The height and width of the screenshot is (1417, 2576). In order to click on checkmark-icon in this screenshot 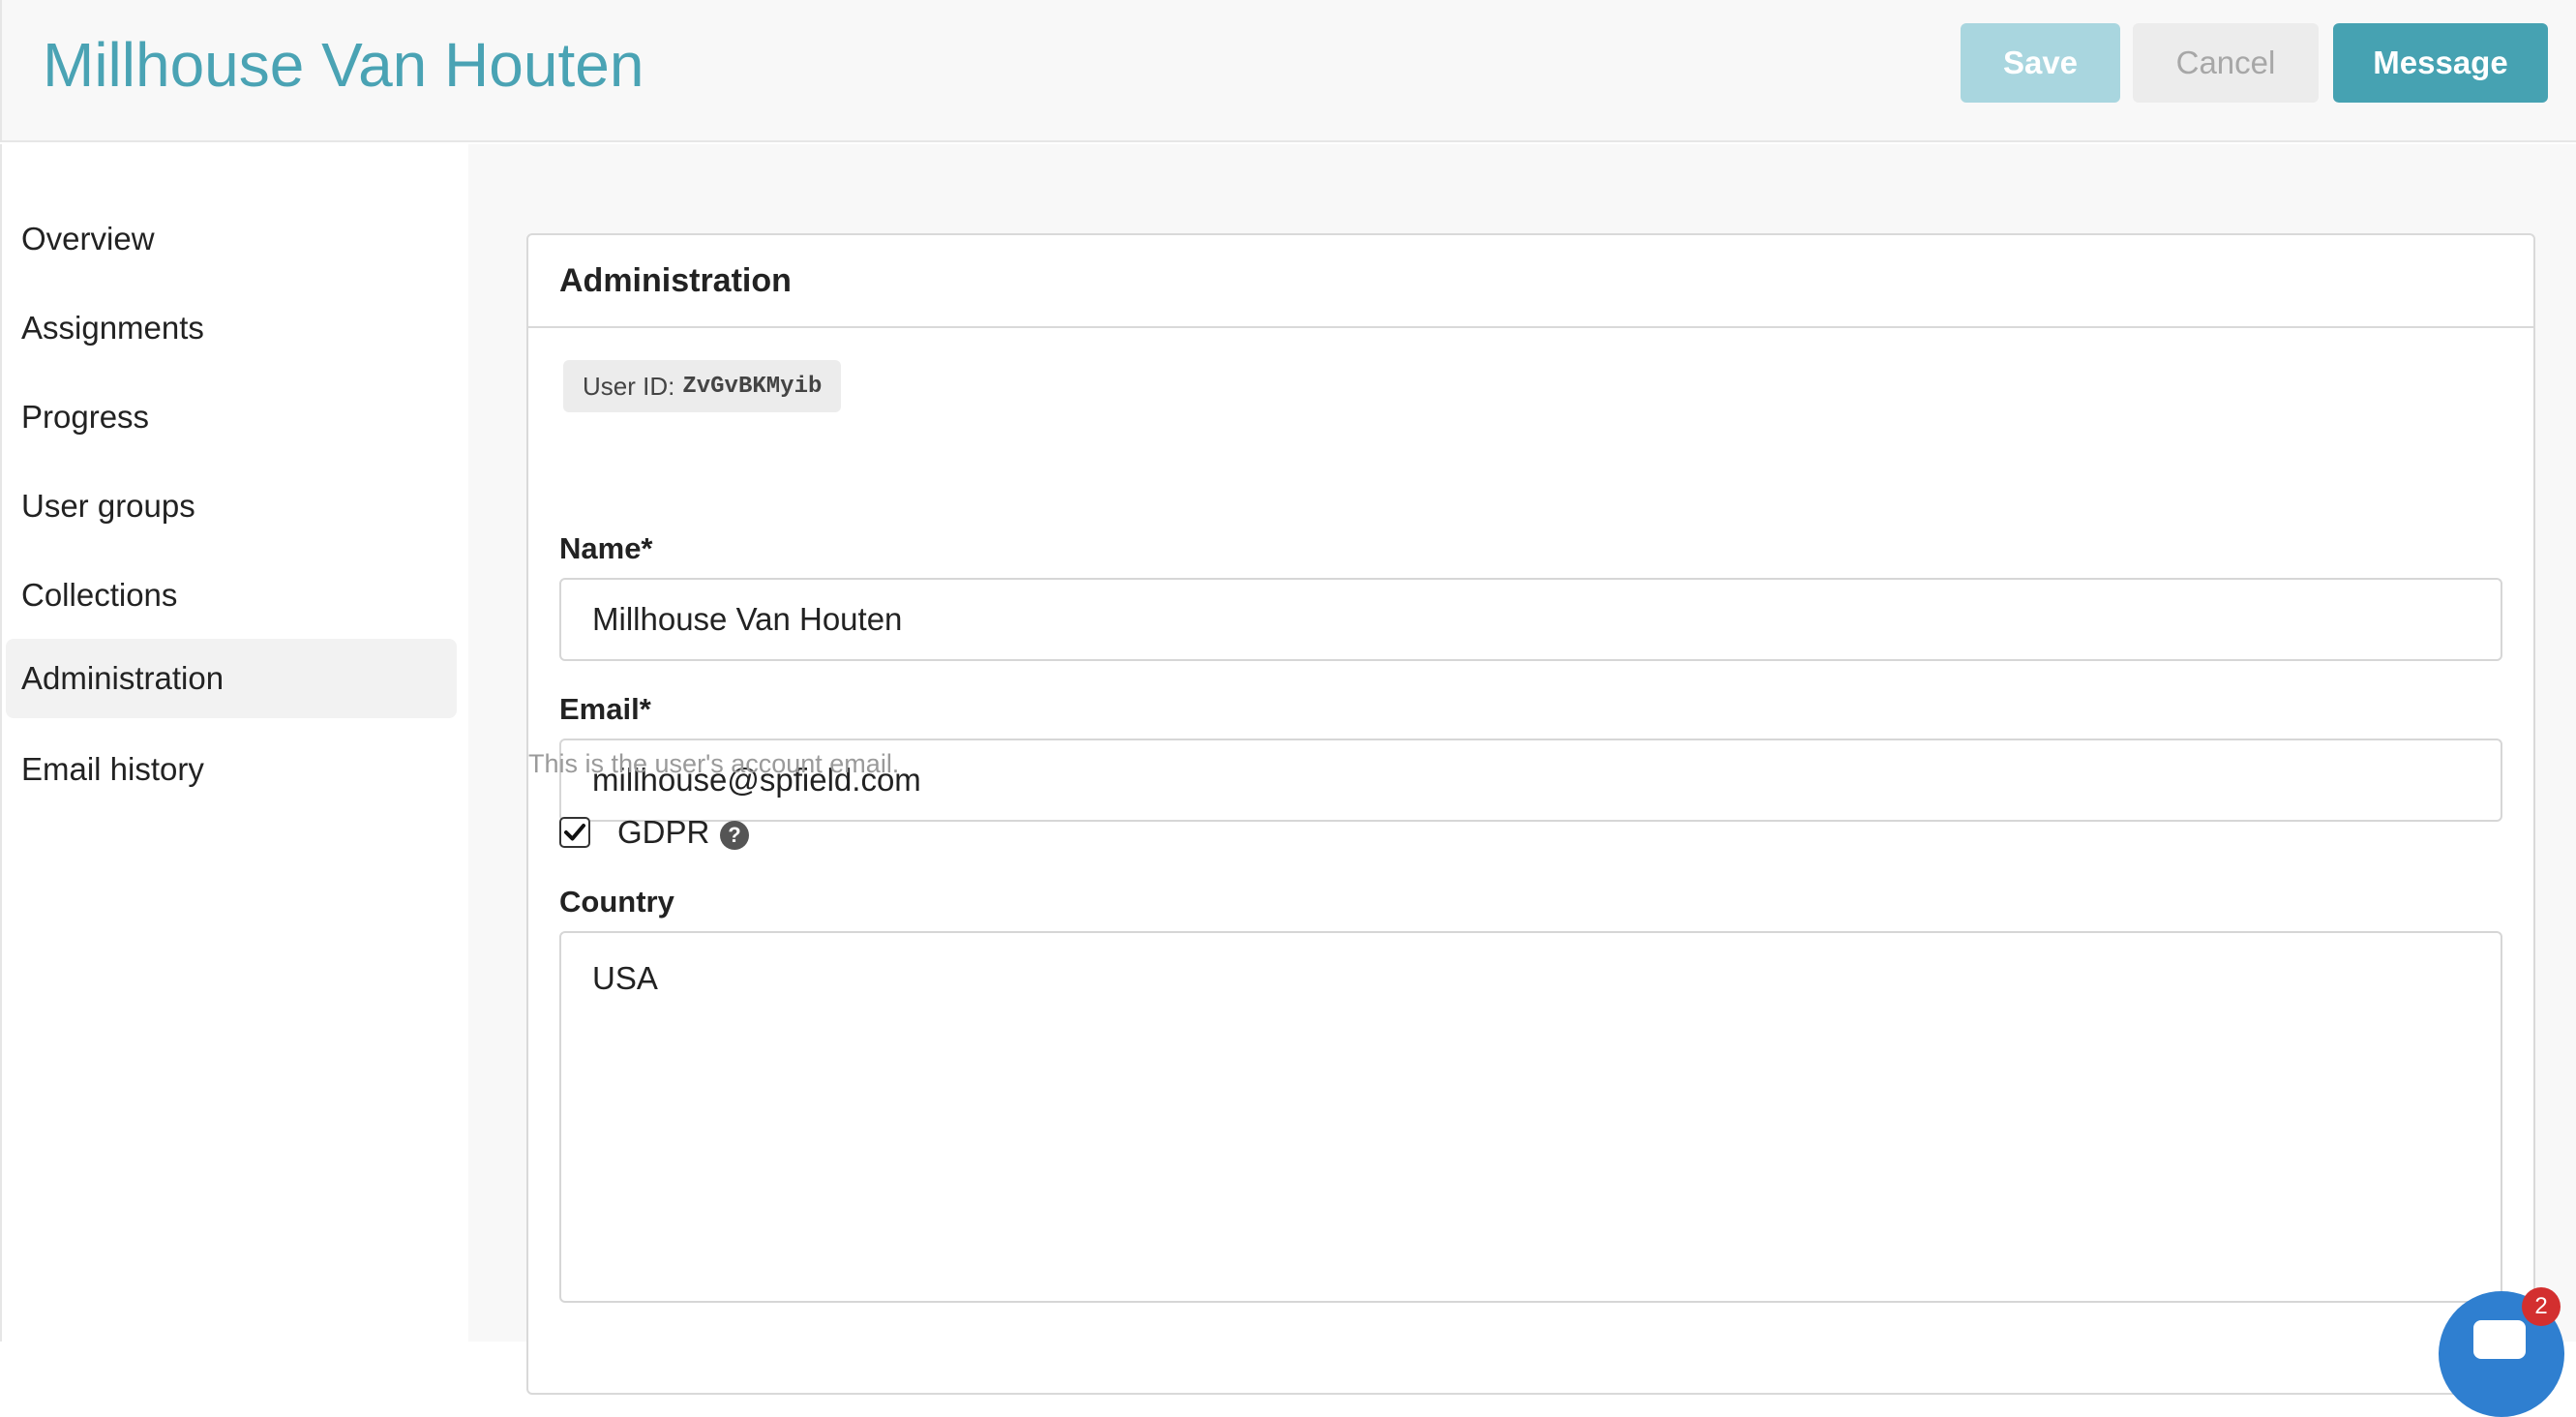, I will do `click(574, 832)`.